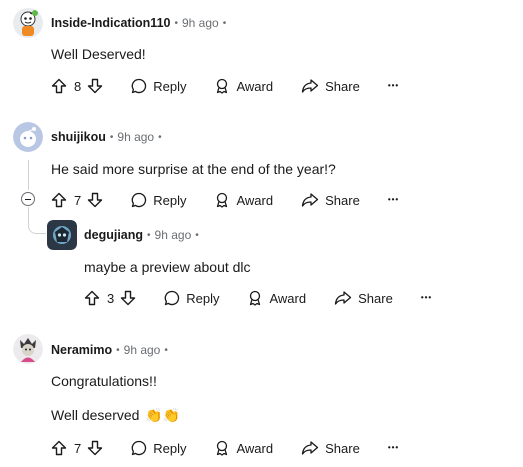  Describe the element at coordinates (78, 86) in the screenshot. I see `vote-count: 8` at that location.